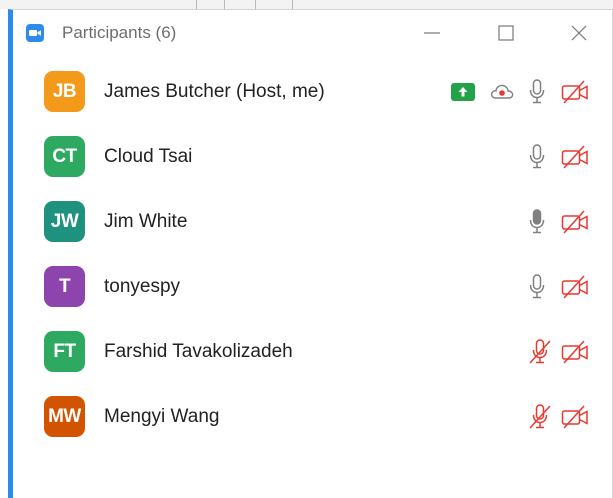  I want to click on zoom-app-icon, so click(35, 33).